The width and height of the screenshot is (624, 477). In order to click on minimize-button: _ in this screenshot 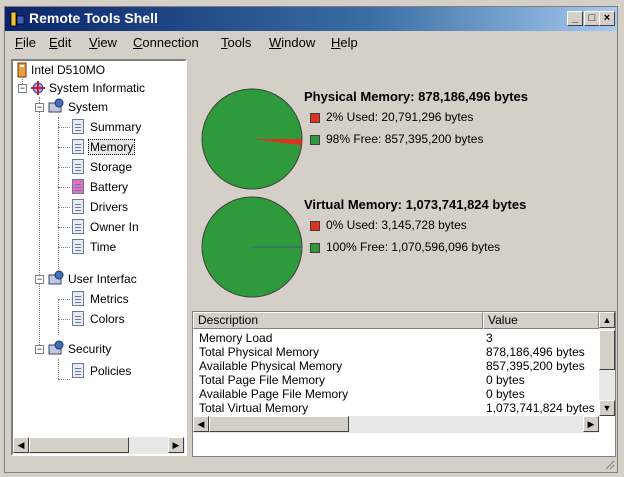, I will do `click(575, 18)`.